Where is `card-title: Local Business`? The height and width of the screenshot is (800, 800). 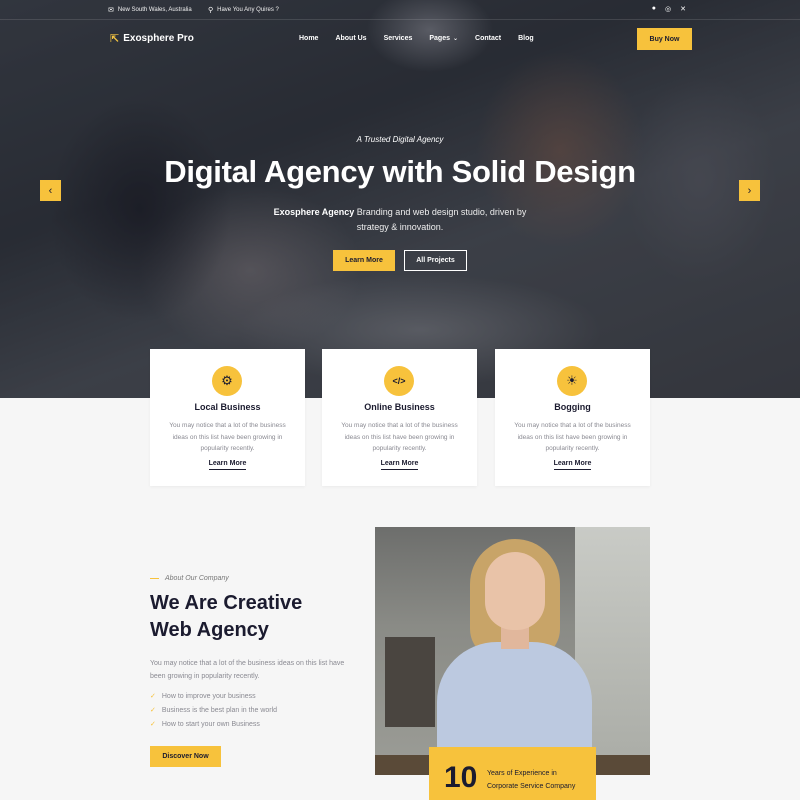
card-title: Local Business is located at coordinates (227, 407).